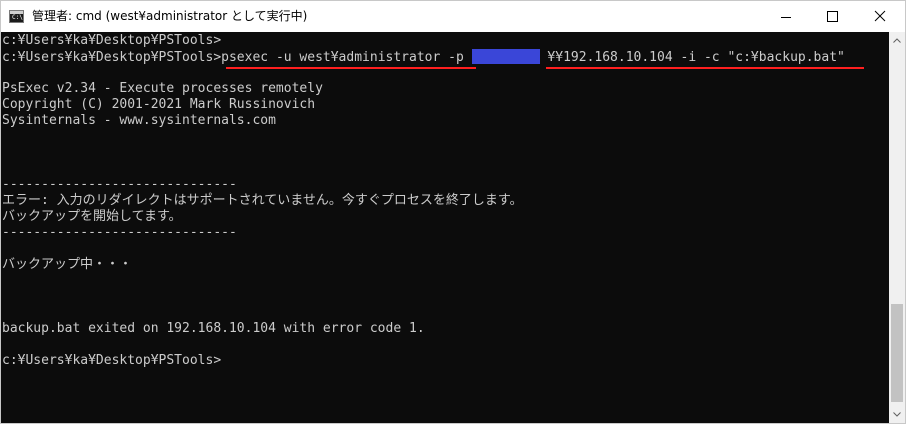 The width and height of the screenshot is (906, 424). I want to click on maximize-icon, so click(832, 16).